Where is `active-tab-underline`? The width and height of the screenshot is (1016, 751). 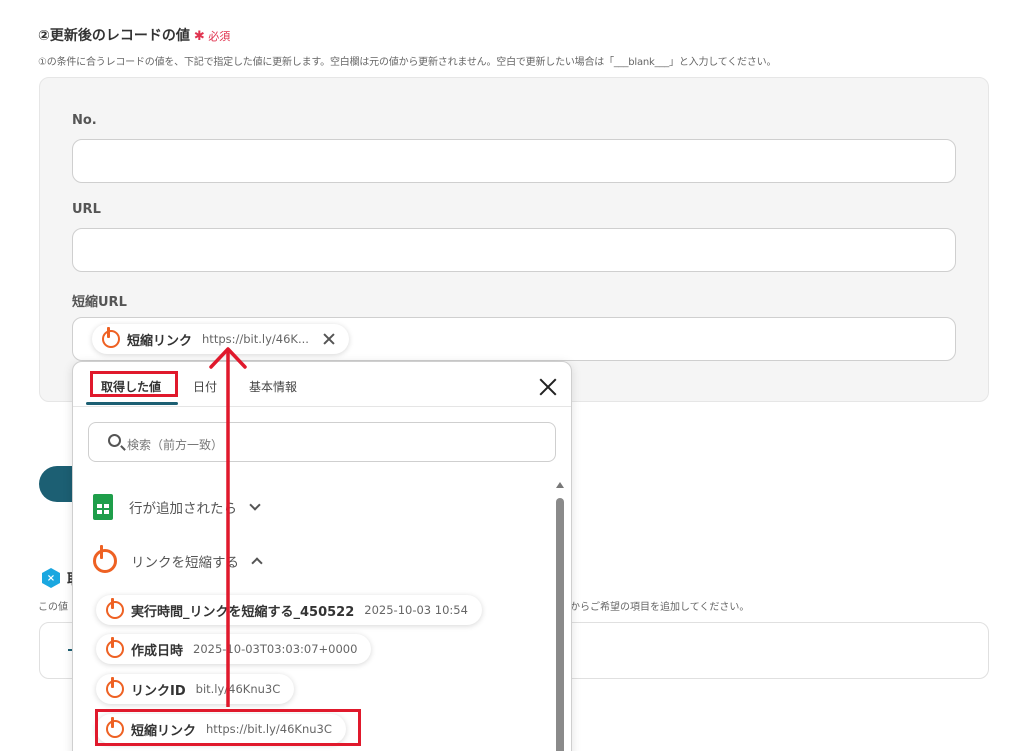 active-tab-underline is located at coordinates (132, 403).